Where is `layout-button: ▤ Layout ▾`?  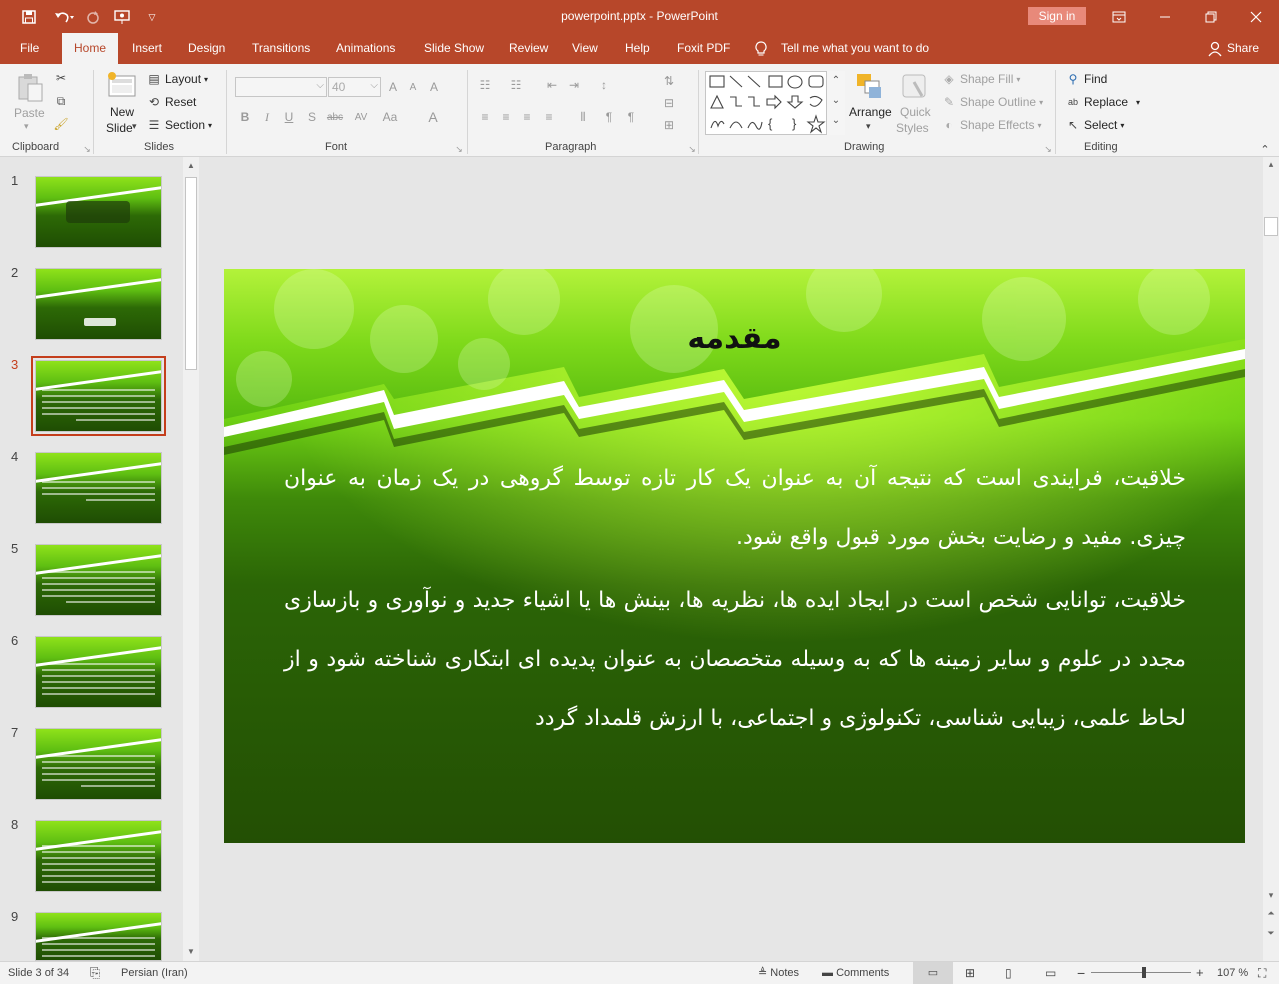
layout-button: ▤ Layout ▾ is located at coordinates (177, 79).